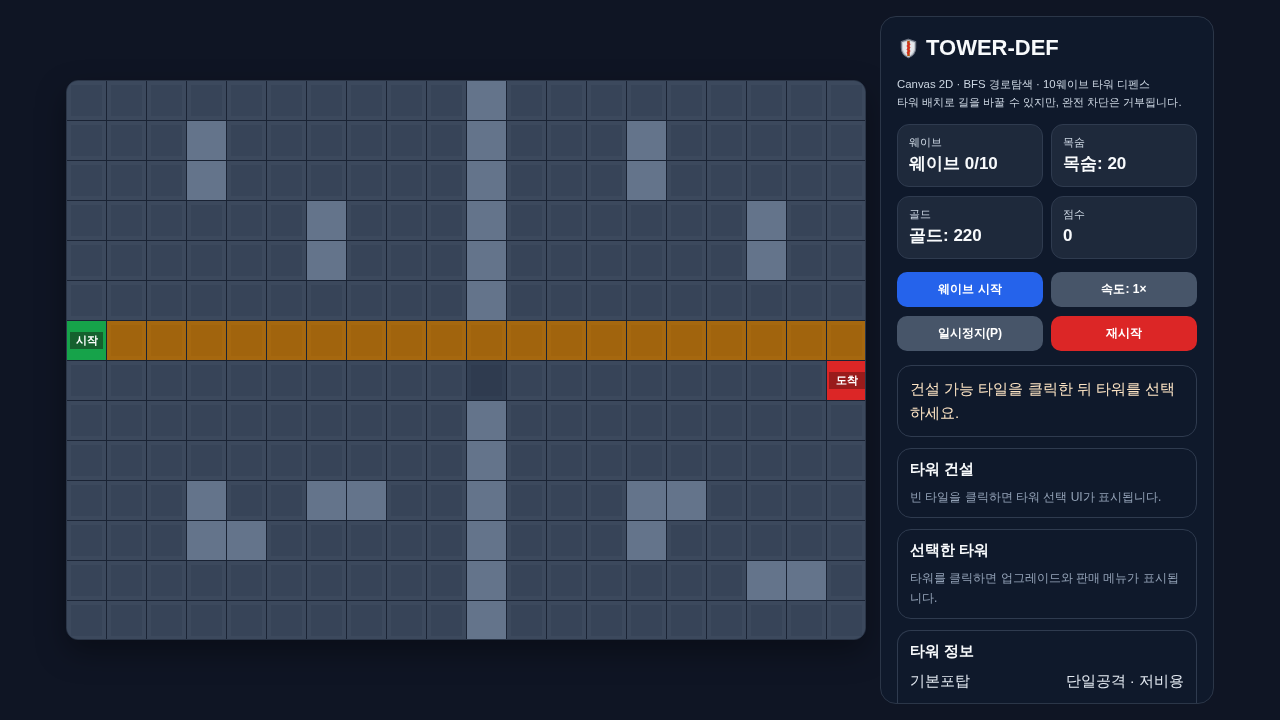 This screenshot has height=720, width=1280. I want to click on speed-button: 속도: 1×, so click(1124, 289).